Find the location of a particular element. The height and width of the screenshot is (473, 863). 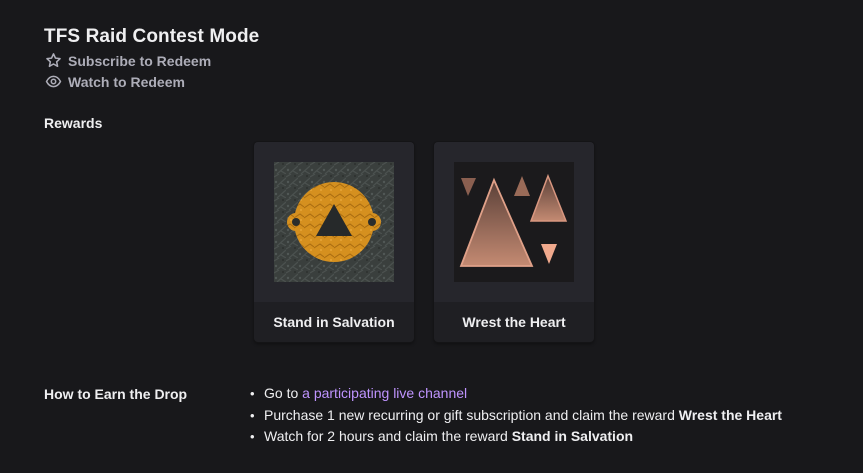

subscribe-to-redeem: Subscribe to Redeem is located at coordinates (128, 60).